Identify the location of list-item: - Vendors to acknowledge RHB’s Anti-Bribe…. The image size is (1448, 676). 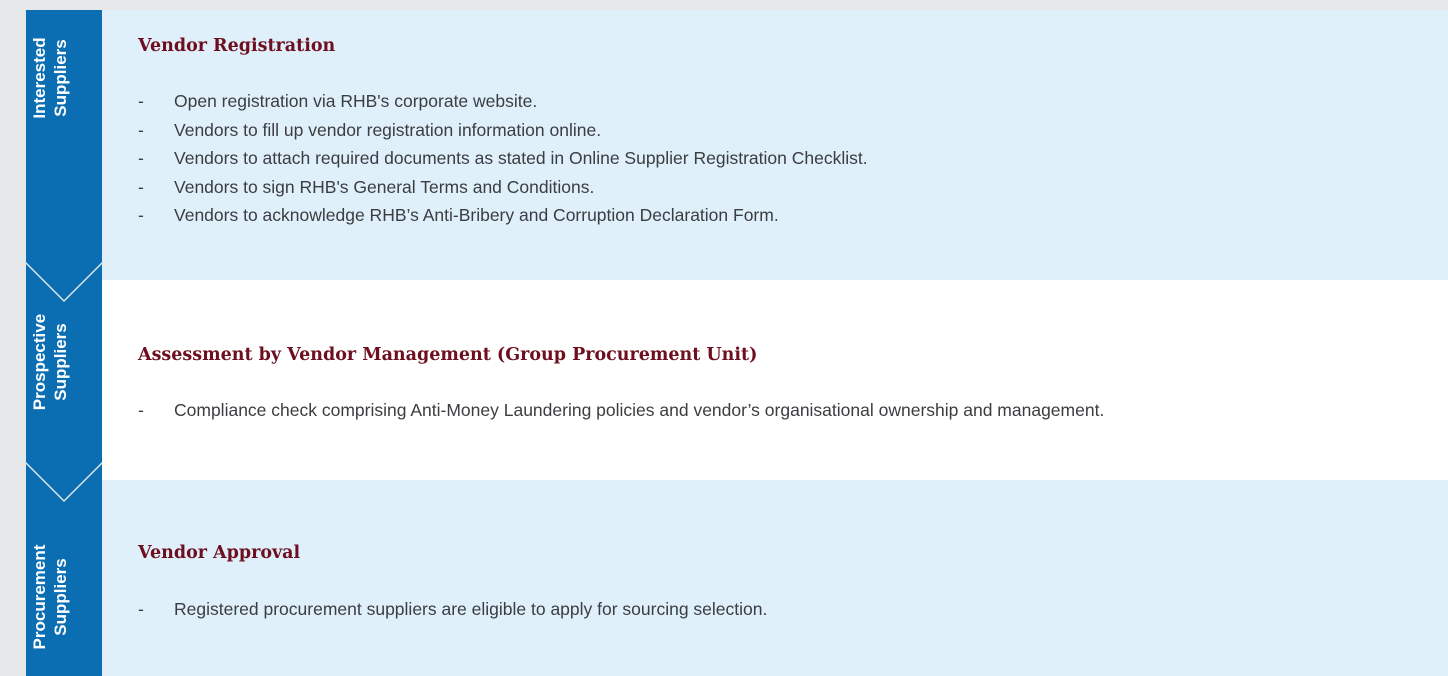
(503, 215).